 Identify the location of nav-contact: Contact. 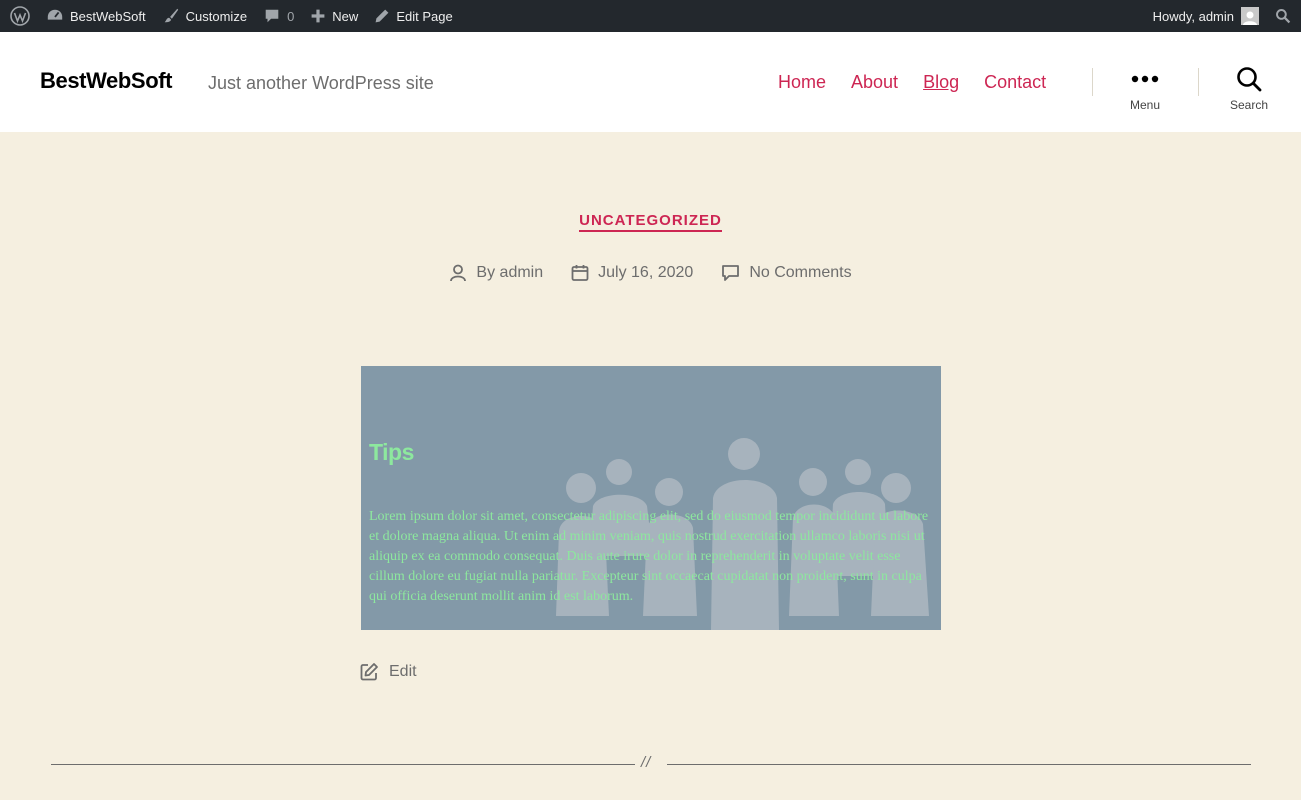
(1015, 82).